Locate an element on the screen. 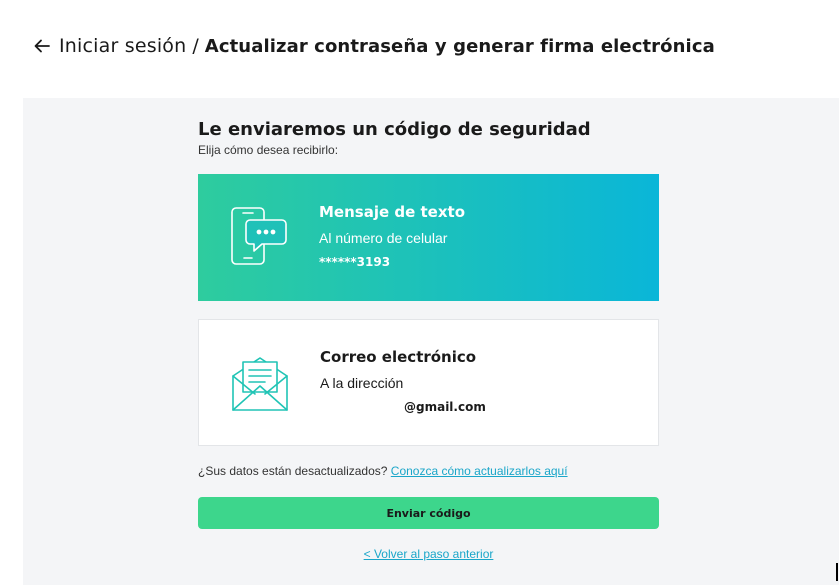  email-envelope-icon is located at coordinates (260, 381).